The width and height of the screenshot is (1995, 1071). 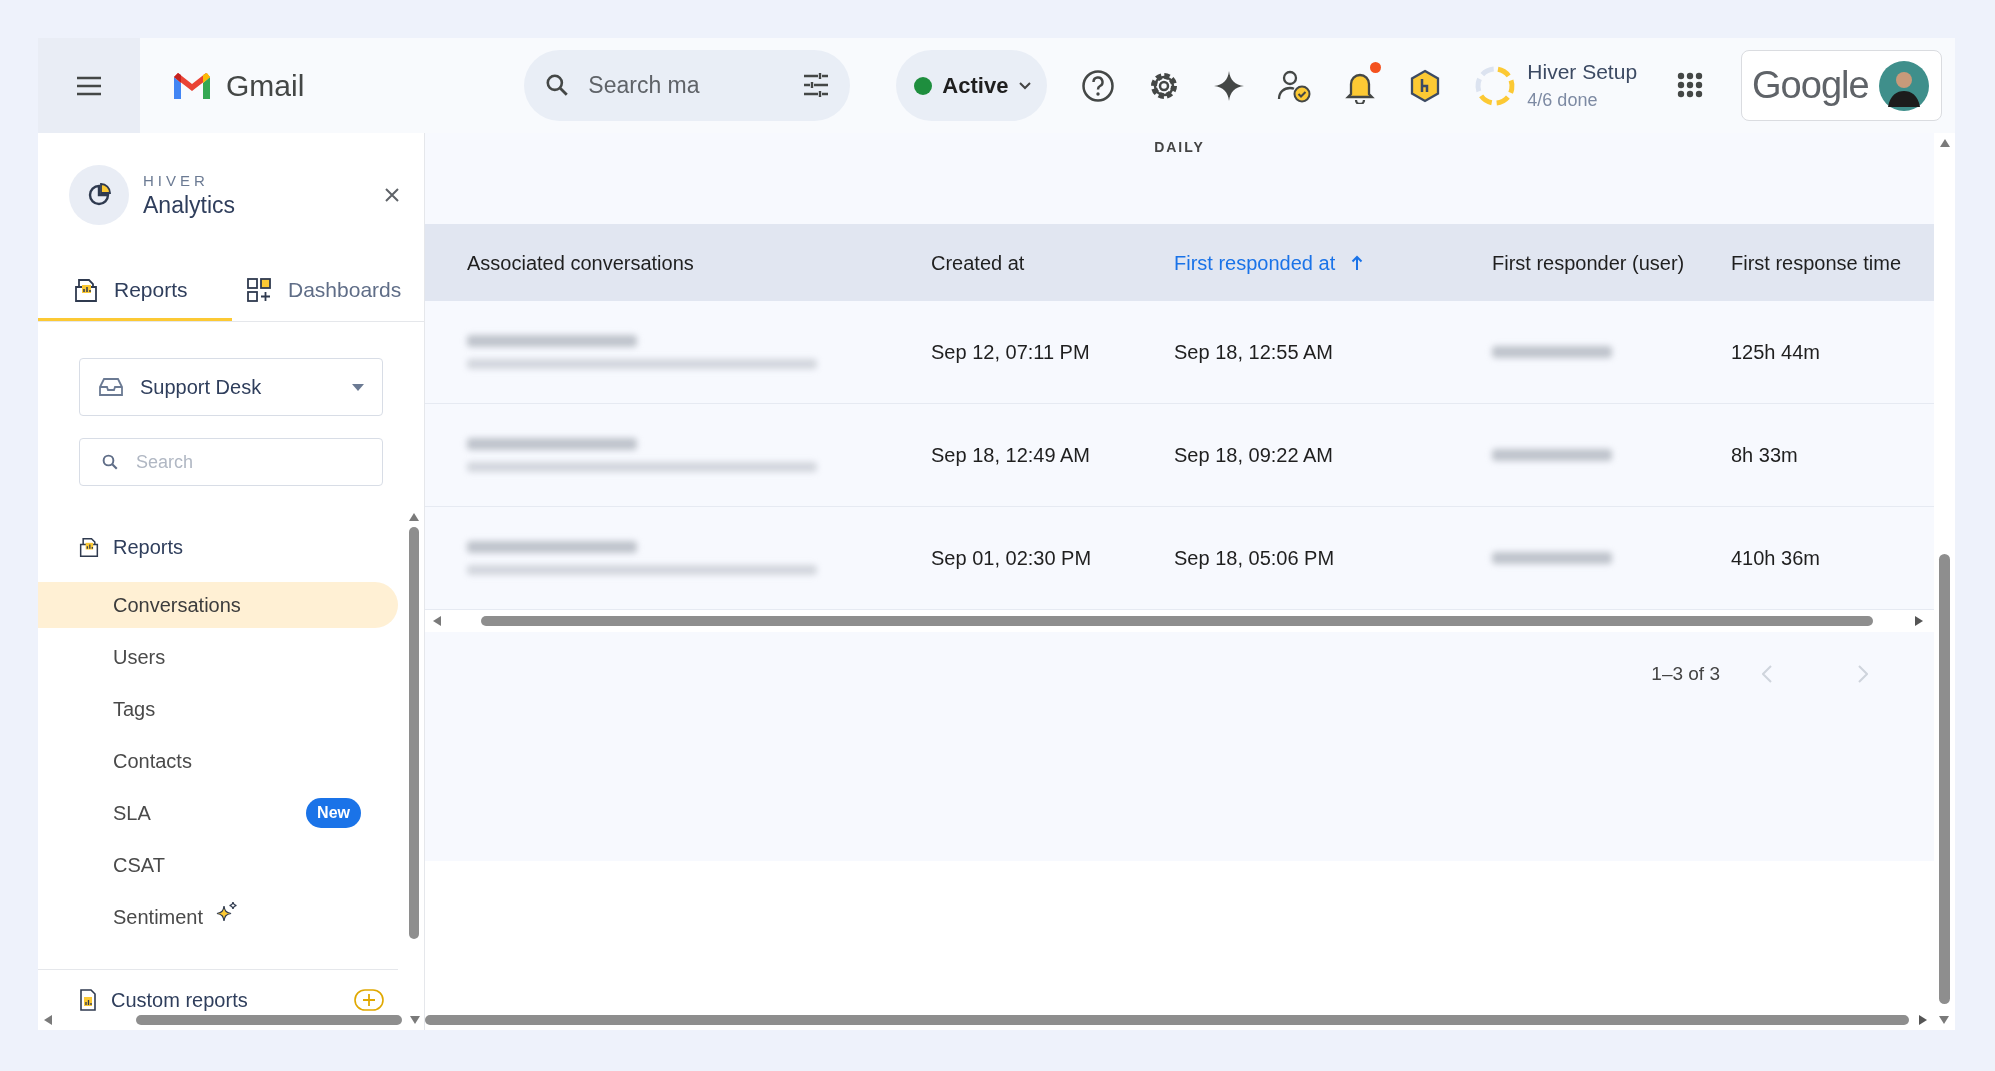 I want to click on filter-icon, so click(x=816, y=85).